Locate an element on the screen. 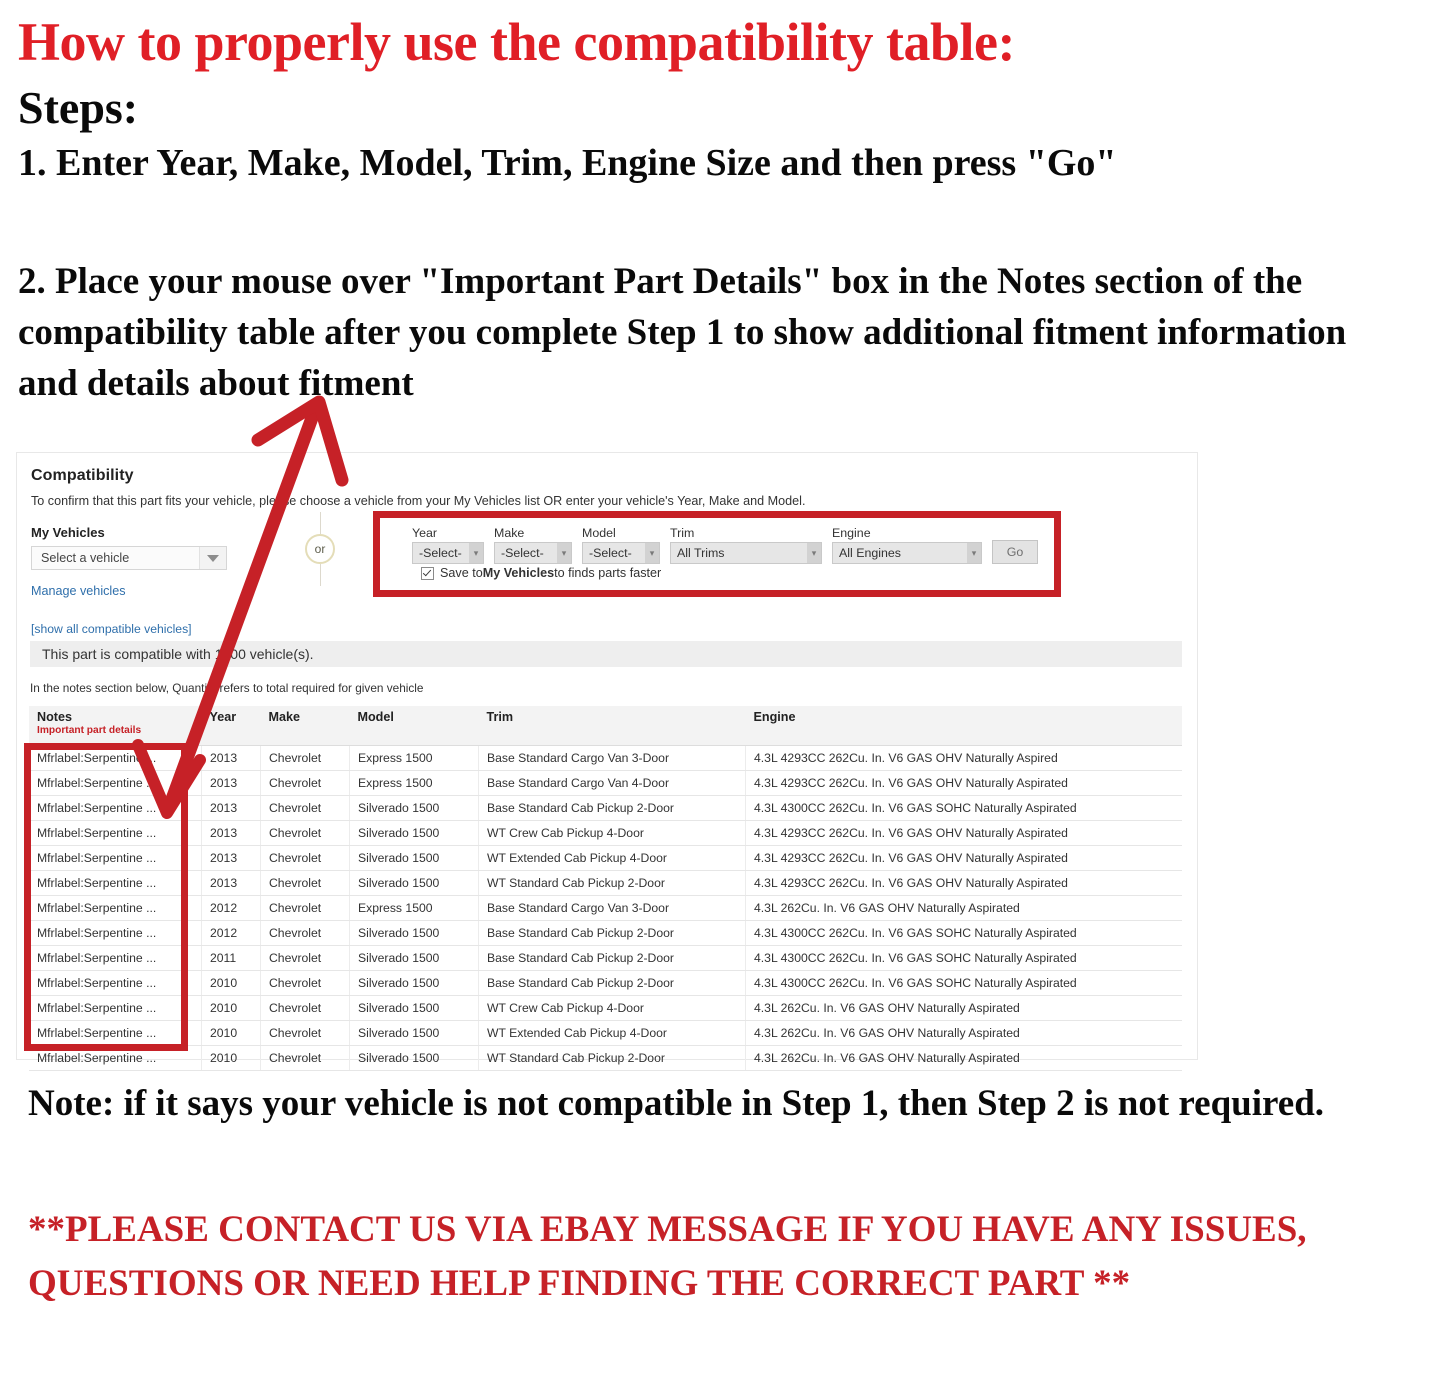 This screenshot has width=1445, height=1393. column-header-make: Make is located at coordinates (305, 726).